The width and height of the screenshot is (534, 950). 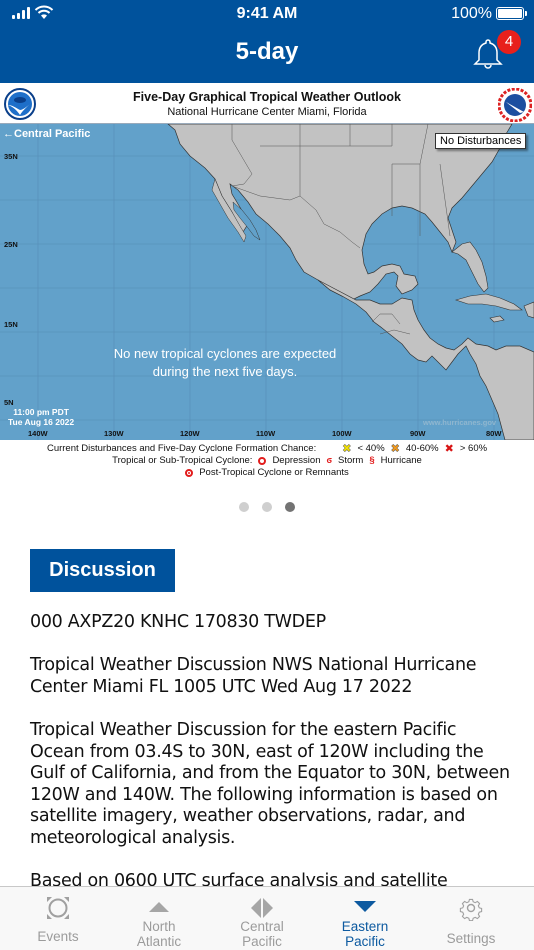 I want to click on lat-label: 15N, so click(x=11, y=324).